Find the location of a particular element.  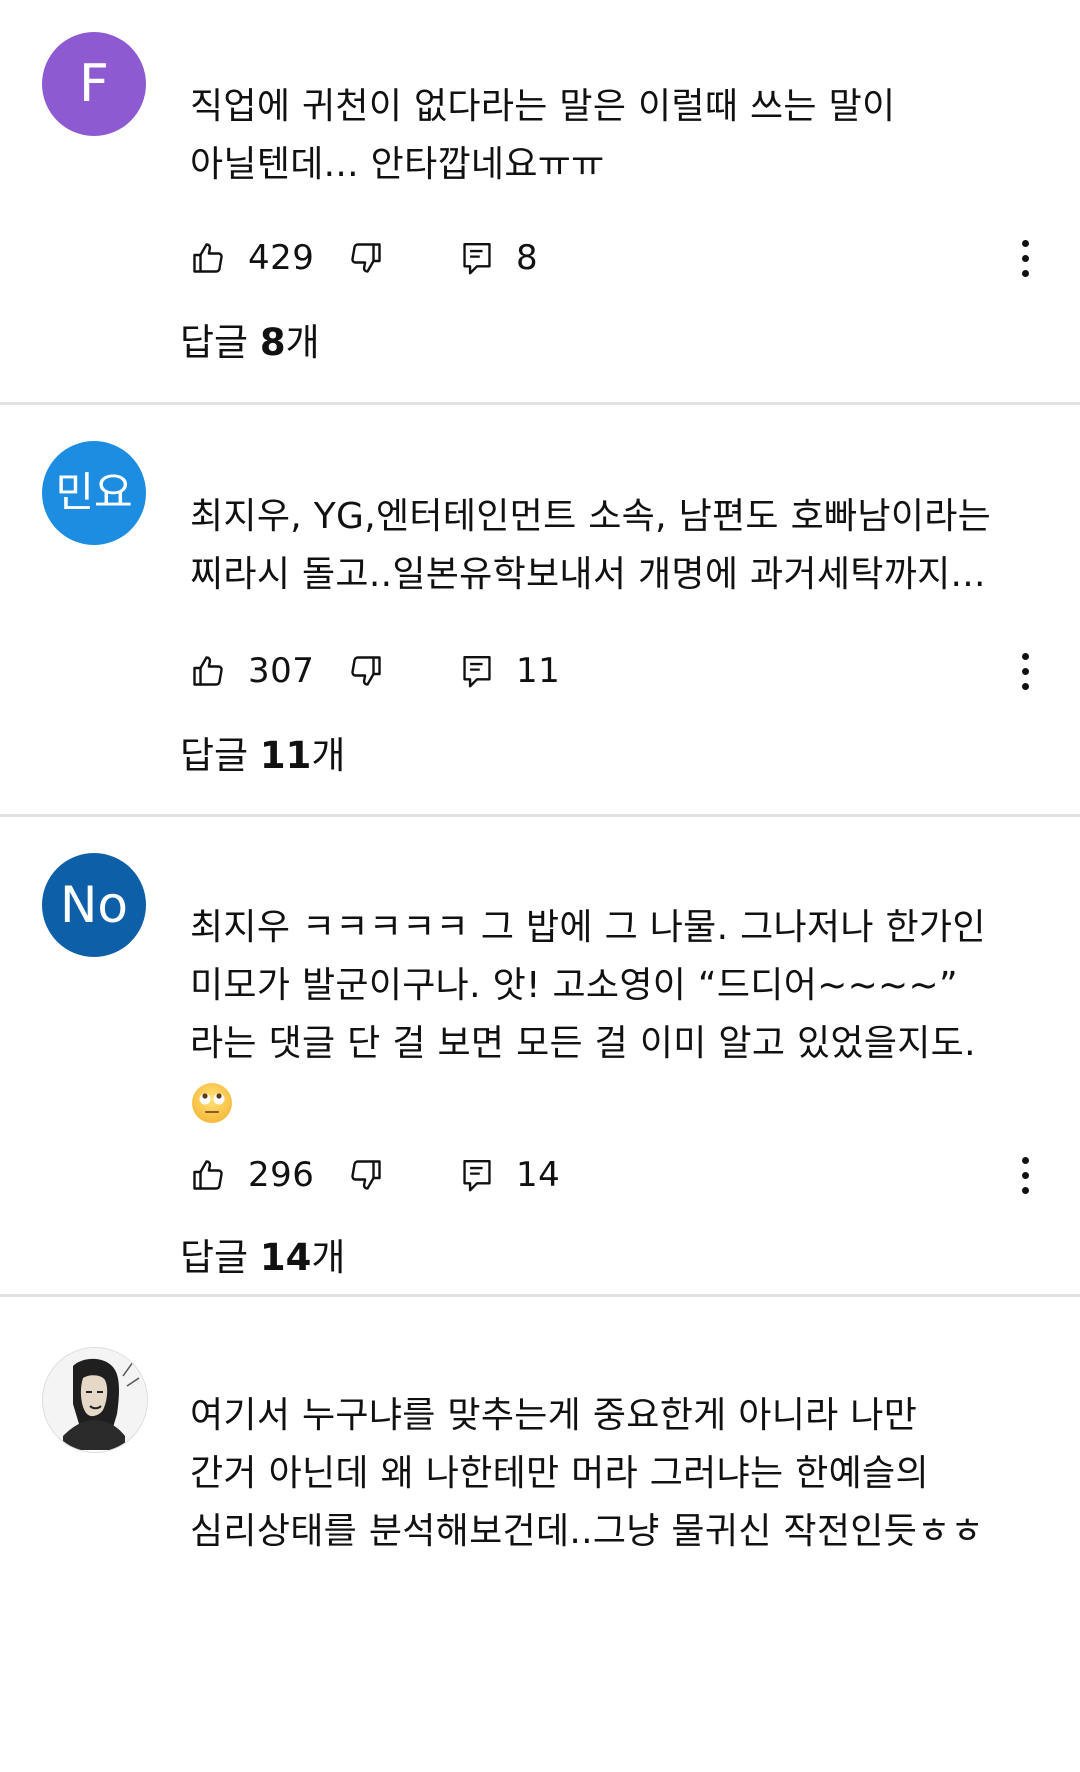

like-button: 429 is located at coordinates (252, 258).